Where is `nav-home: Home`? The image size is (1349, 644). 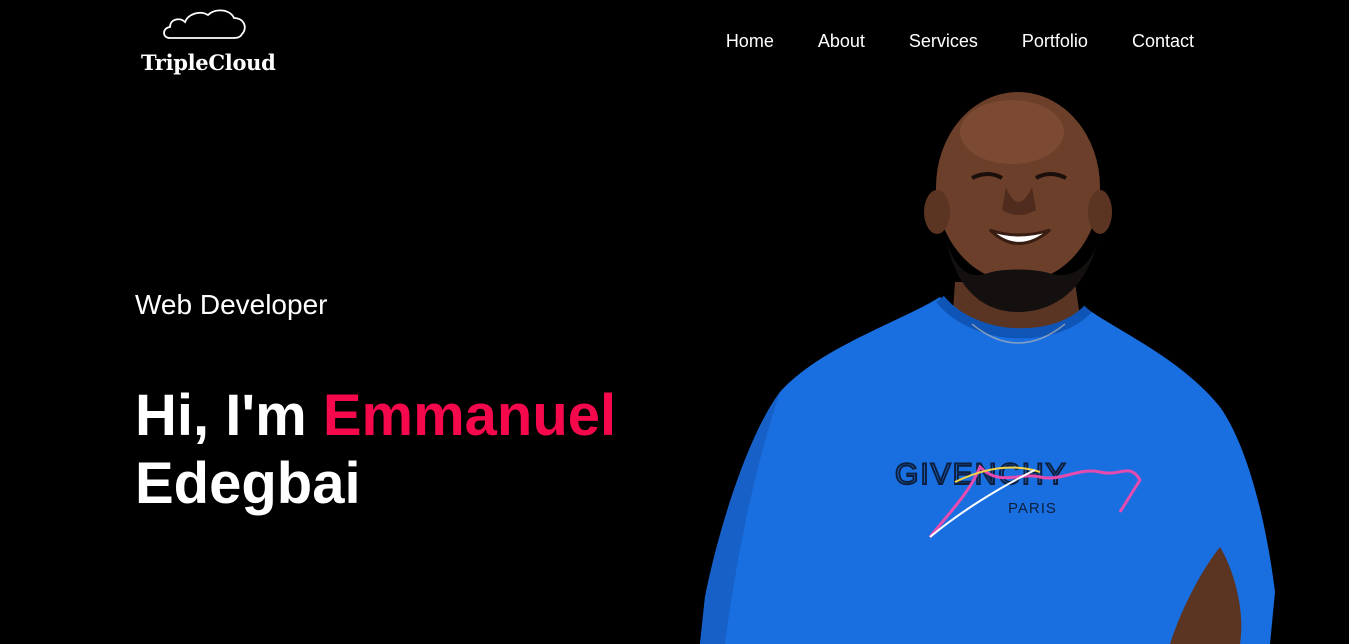
nav-home: Home is located at coordinates (750, 41).